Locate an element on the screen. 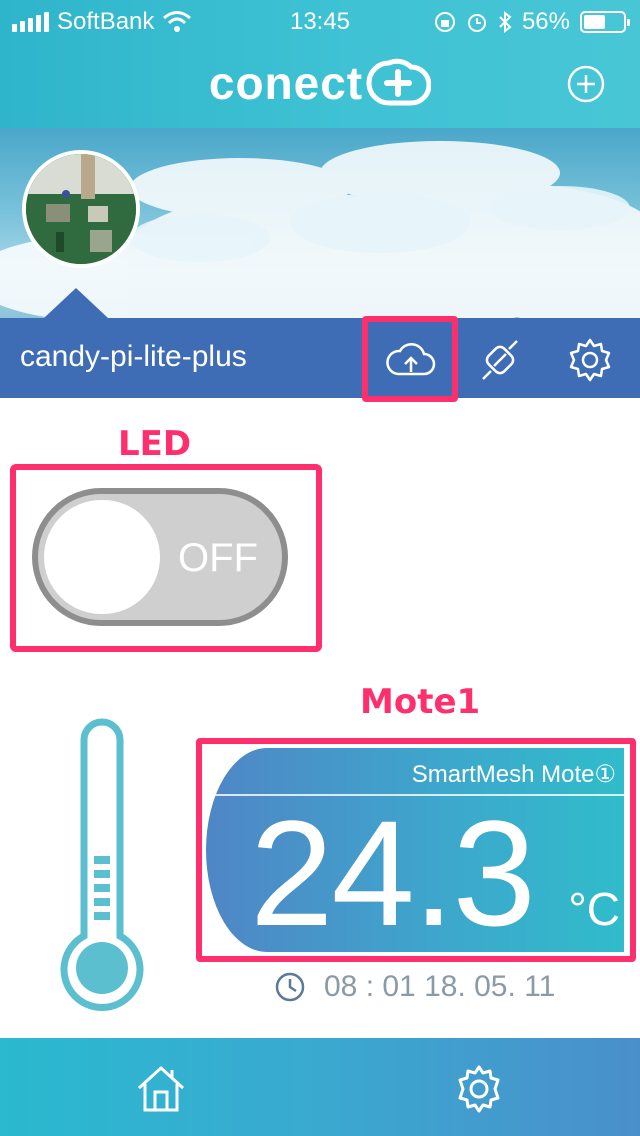 Image resolution: width=640 pixels, height=1136 pixels. temperature-unit: °C is located at coordinates (594, 909).